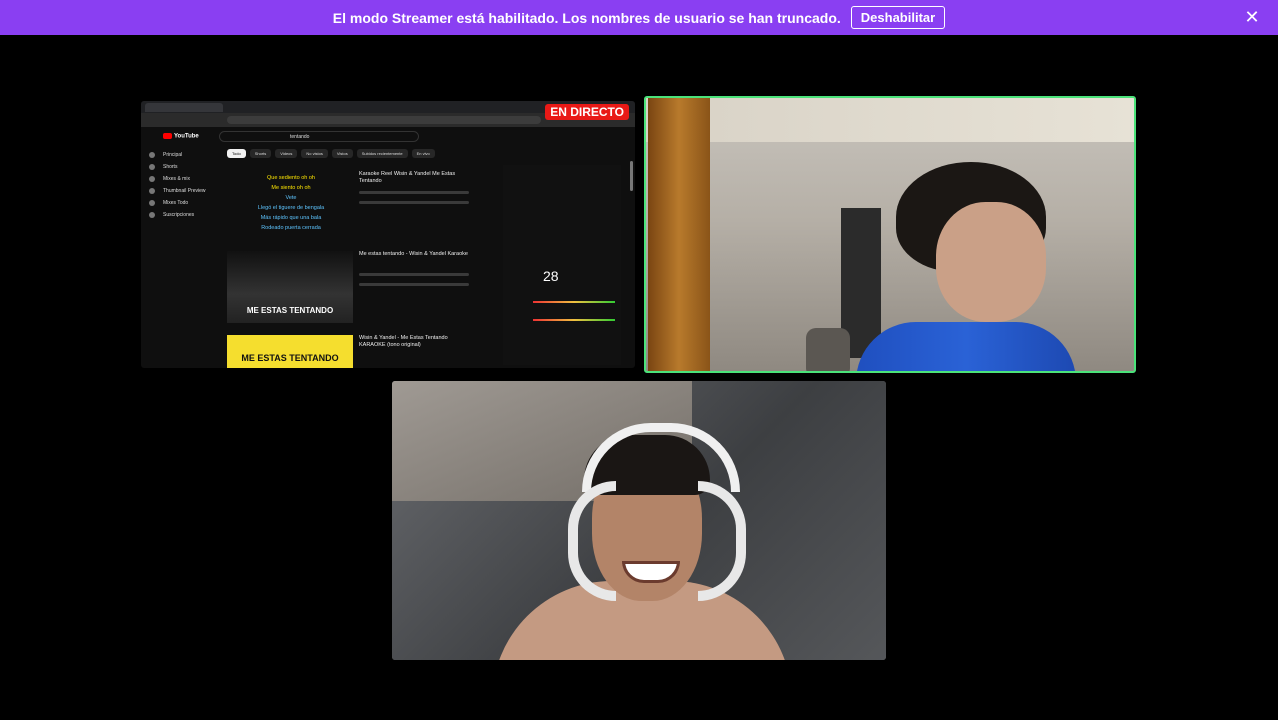 The height and width of the screenshot is (720, 1278). Describe the element at coordinates (679, 234) in the screenshot. I see `wooden-door` at that location.